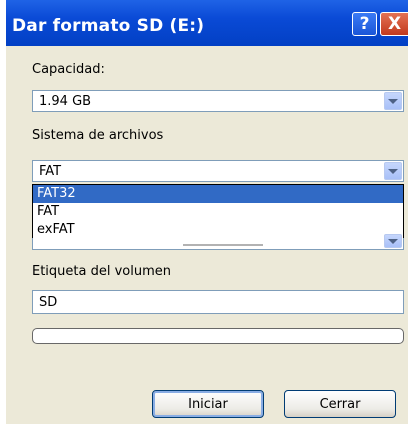 This screenshot has width=408, height=424. I want to click on obscured-text, so click(223, 242).